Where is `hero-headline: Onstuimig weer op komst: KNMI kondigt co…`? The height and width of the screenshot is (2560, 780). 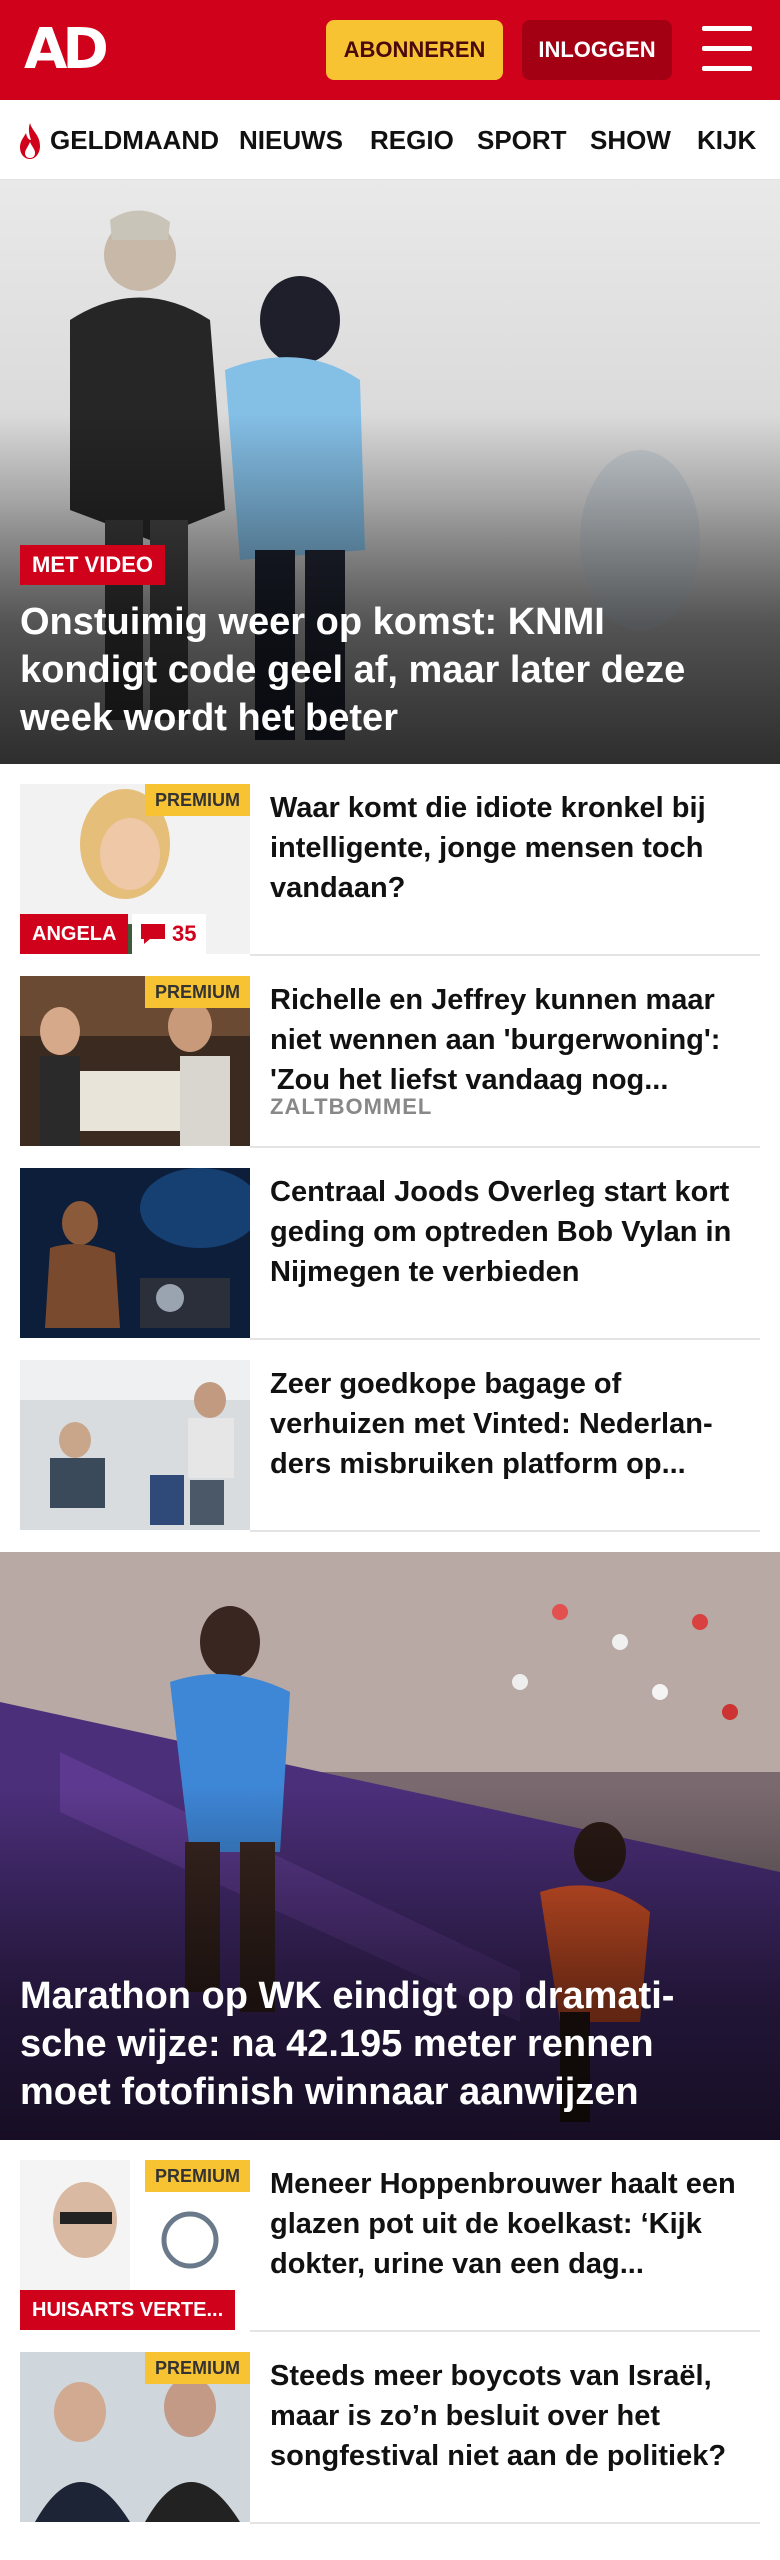 hero-headline: Onstuimig weer op komst: KNMI kondigt co… is located at coordinates (385, 670).